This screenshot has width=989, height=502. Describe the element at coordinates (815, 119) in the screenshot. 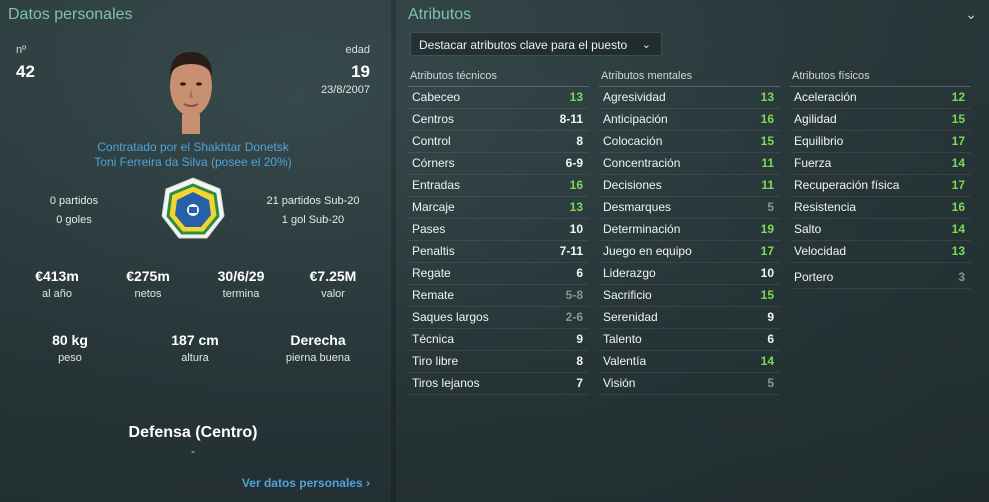

I see `attribute-name: Agilidad` at that location.